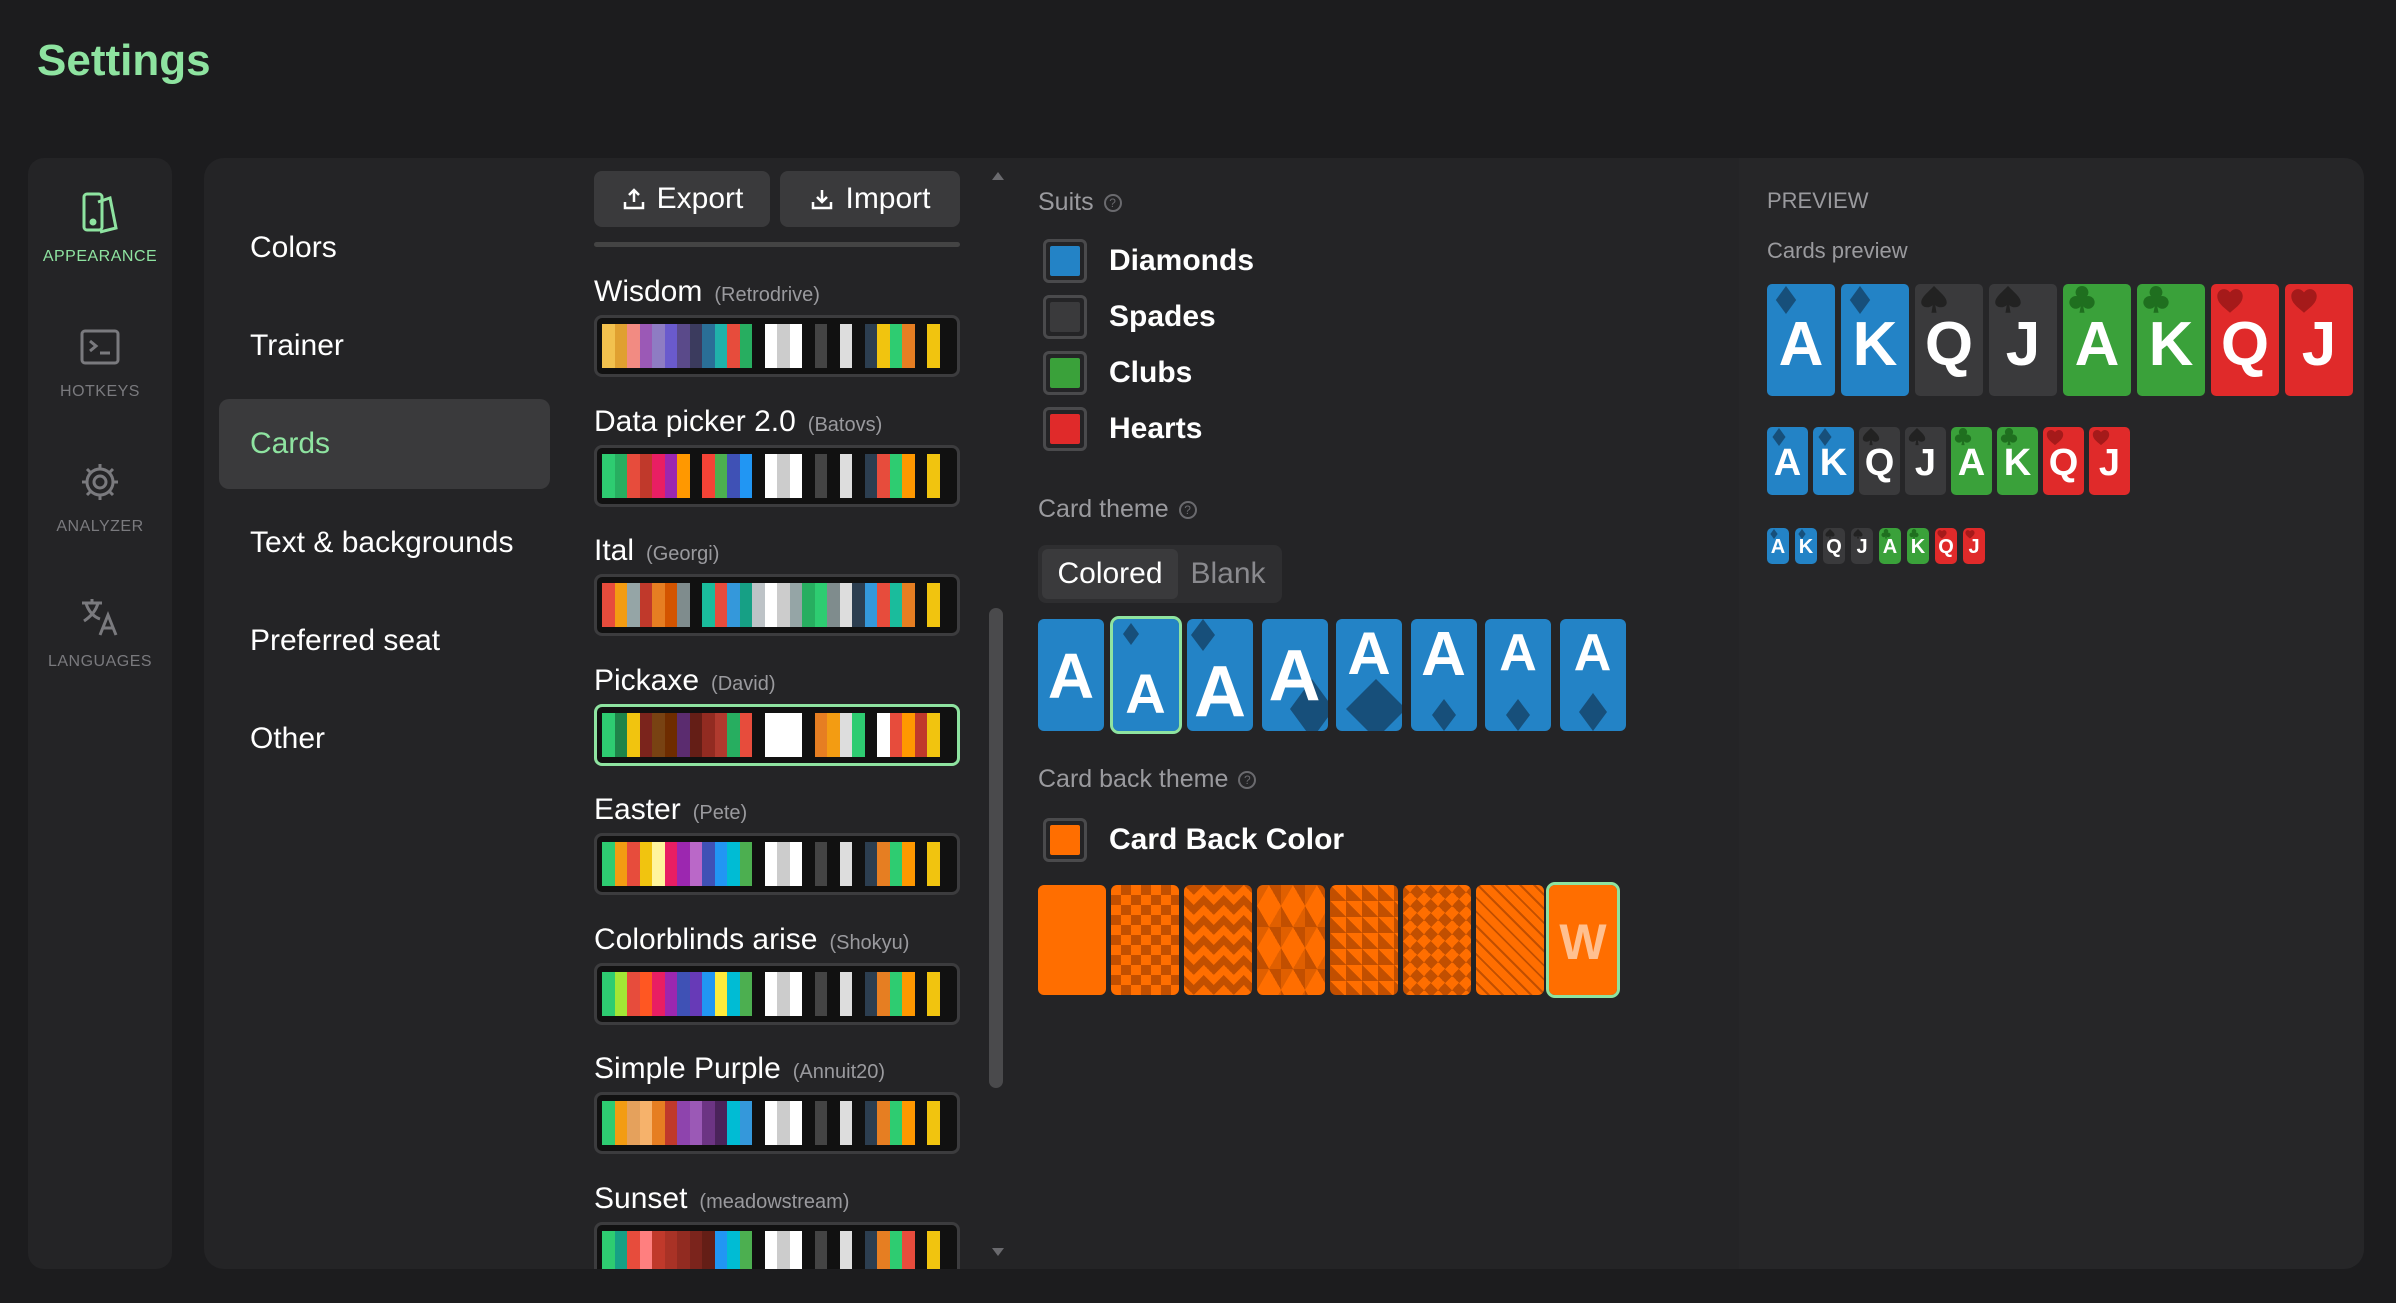 The height and width of the screenshot is (1303, 2396). I want to click on theme-item: Wisdom (Retrodrive), so click(777, 326).